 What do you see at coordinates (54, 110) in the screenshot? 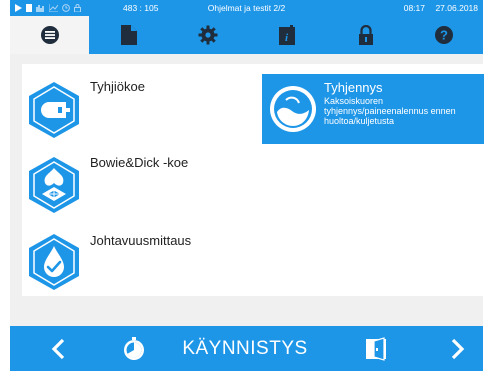
I see `vacuum-test-icon` at bounding box center [54, 110].